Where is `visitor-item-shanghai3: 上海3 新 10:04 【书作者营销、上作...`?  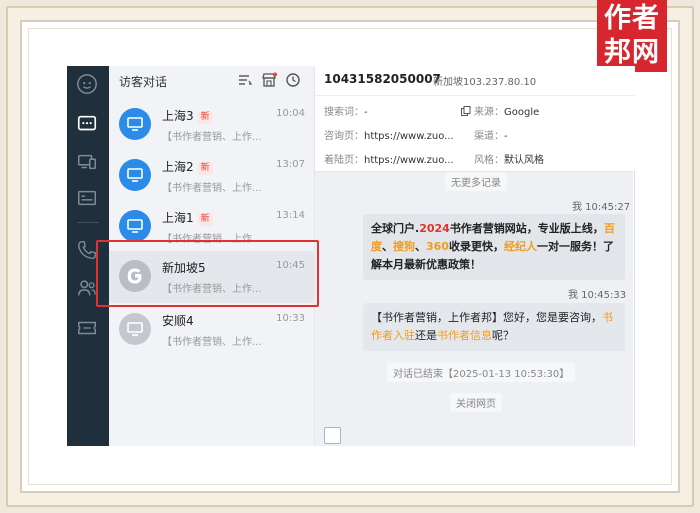 visitor-item-shanghai3: 上海3 新 10:04 【书作者营销、上作... is located at coordinates (212, 125).